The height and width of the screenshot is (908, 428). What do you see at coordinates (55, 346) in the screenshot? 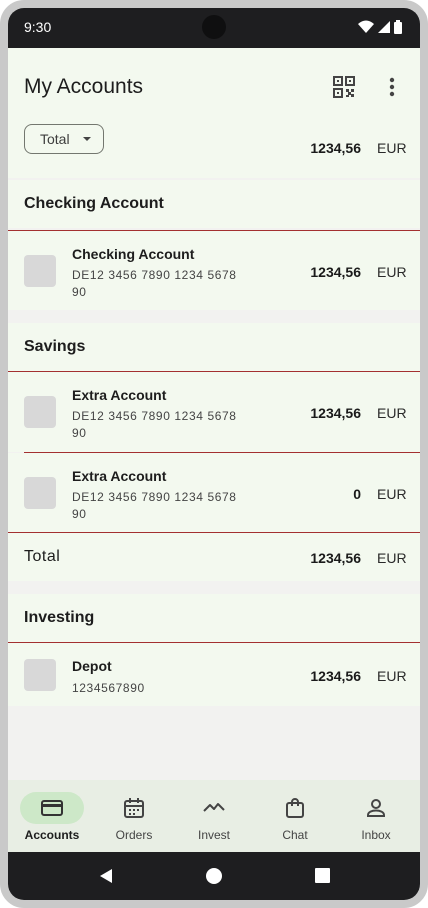
I see `section-title: Savings` at bounding box center [55, 346].